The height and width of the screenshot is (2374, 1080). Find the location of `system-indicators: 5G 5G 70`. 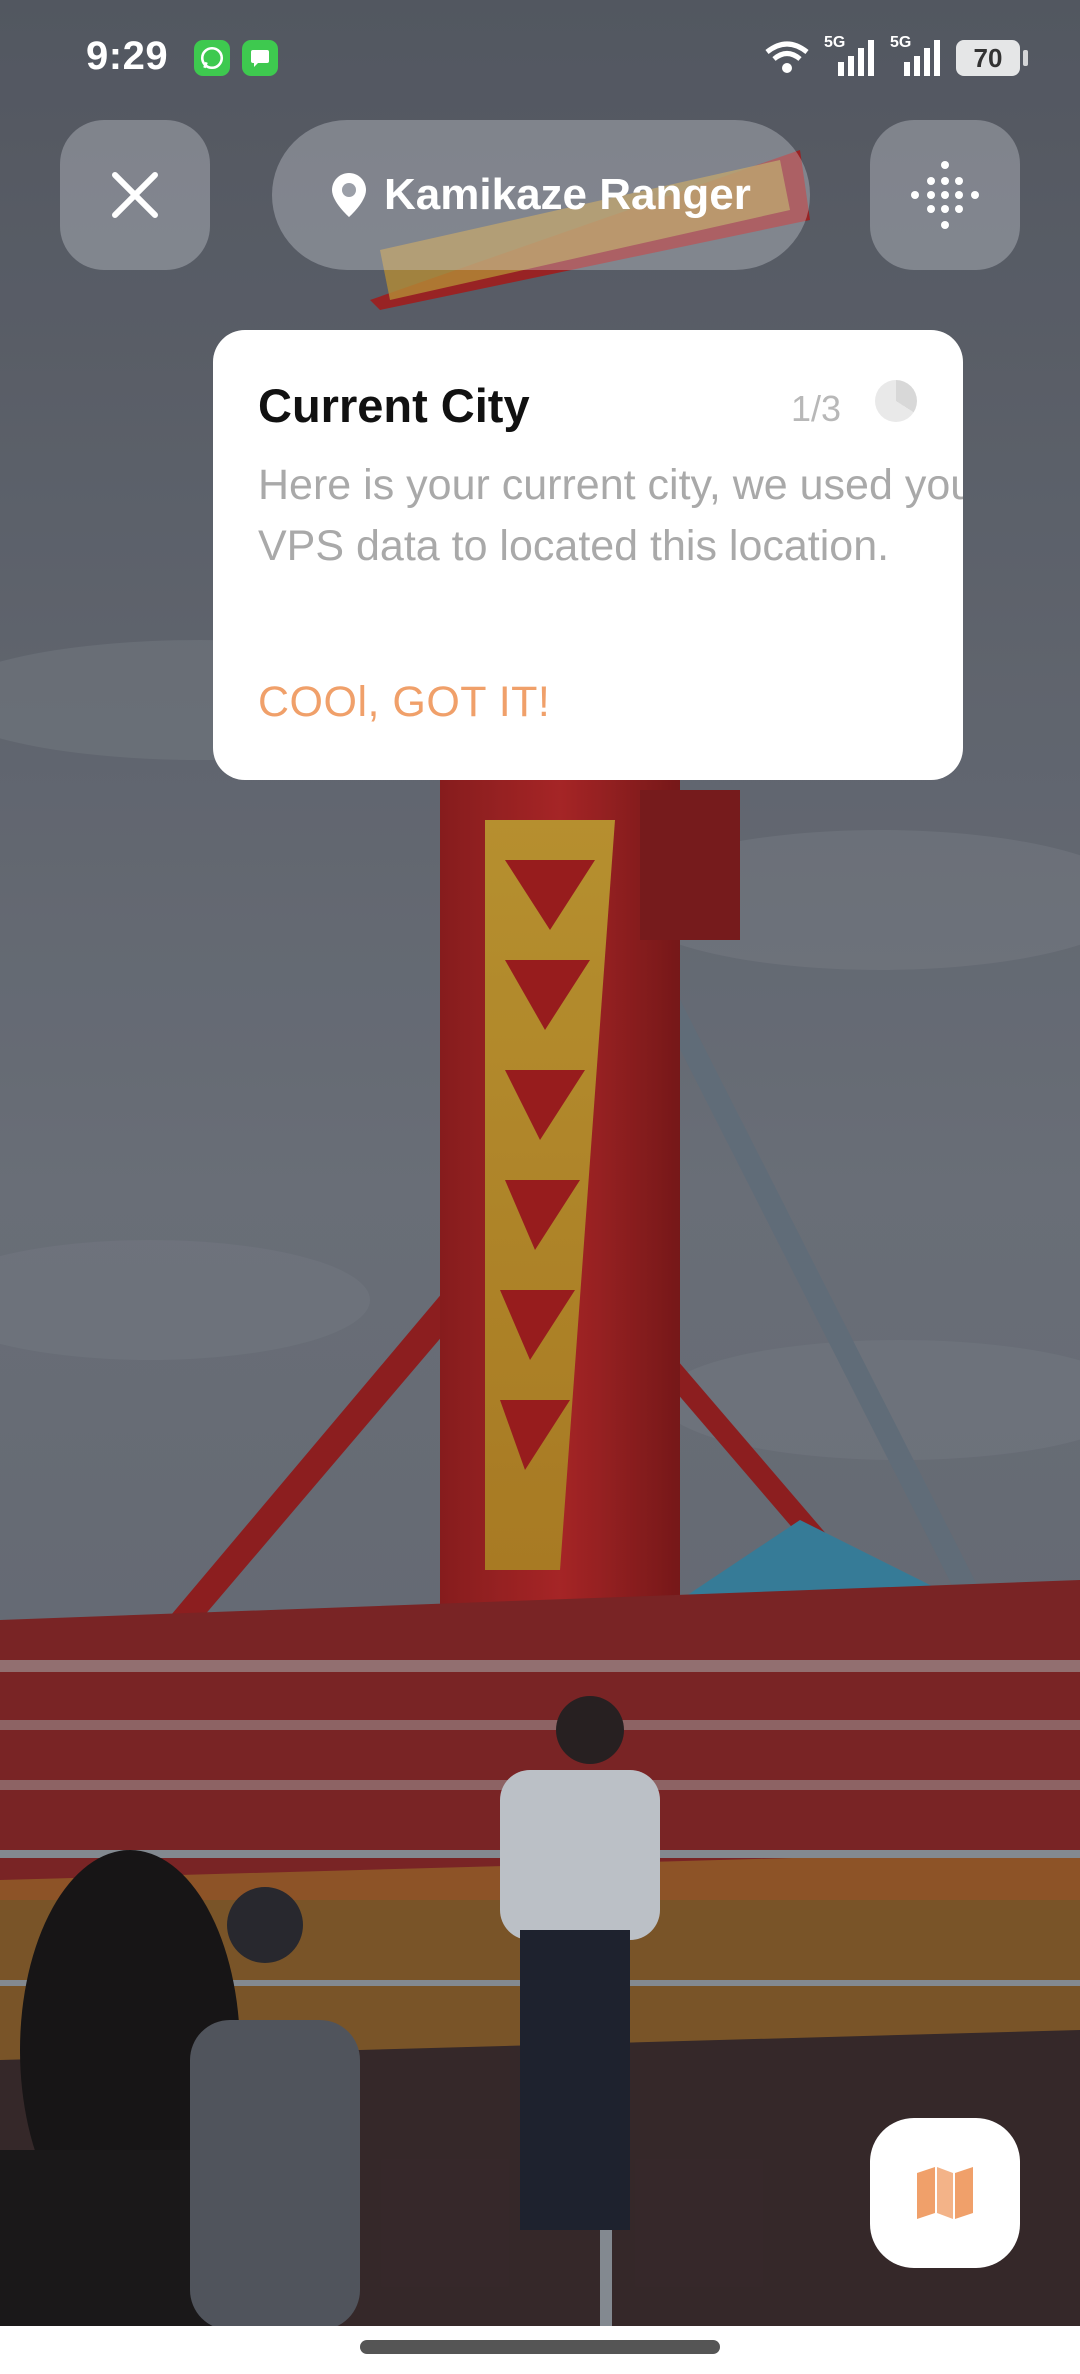

system-indicators: 5G 5G 70 is located at coordinates (896, 56).